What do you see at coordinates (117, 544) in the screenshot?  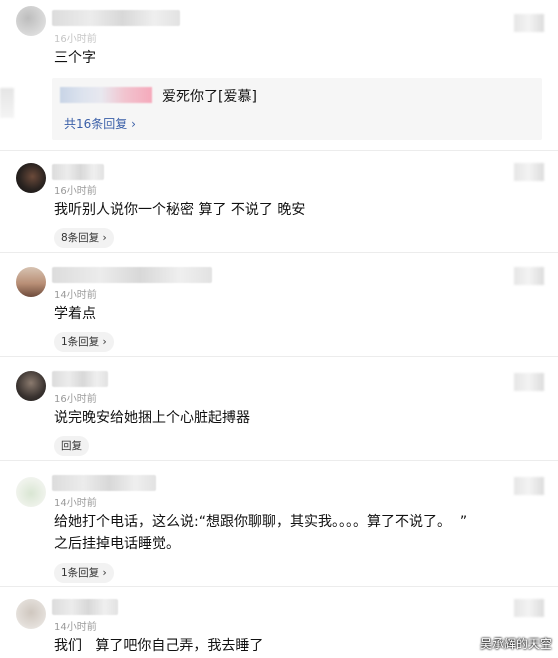 I see `comment-text-line-2: 之后挂掉电话睡觉。` at bounding box center [117, 544].